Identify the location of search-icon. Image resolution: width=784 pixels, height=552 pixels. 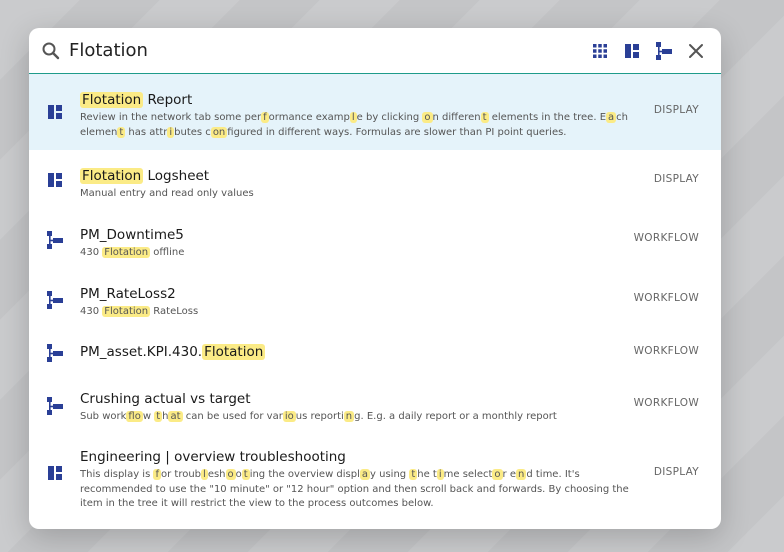
(51, 51).